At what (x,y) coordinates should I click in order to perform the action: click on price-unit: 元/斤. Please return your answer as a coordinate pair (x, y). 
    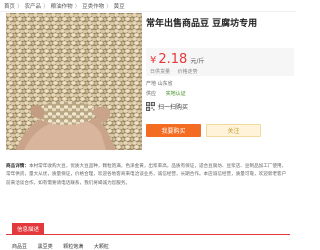
    Looking at the image, I should click on (197, 61).